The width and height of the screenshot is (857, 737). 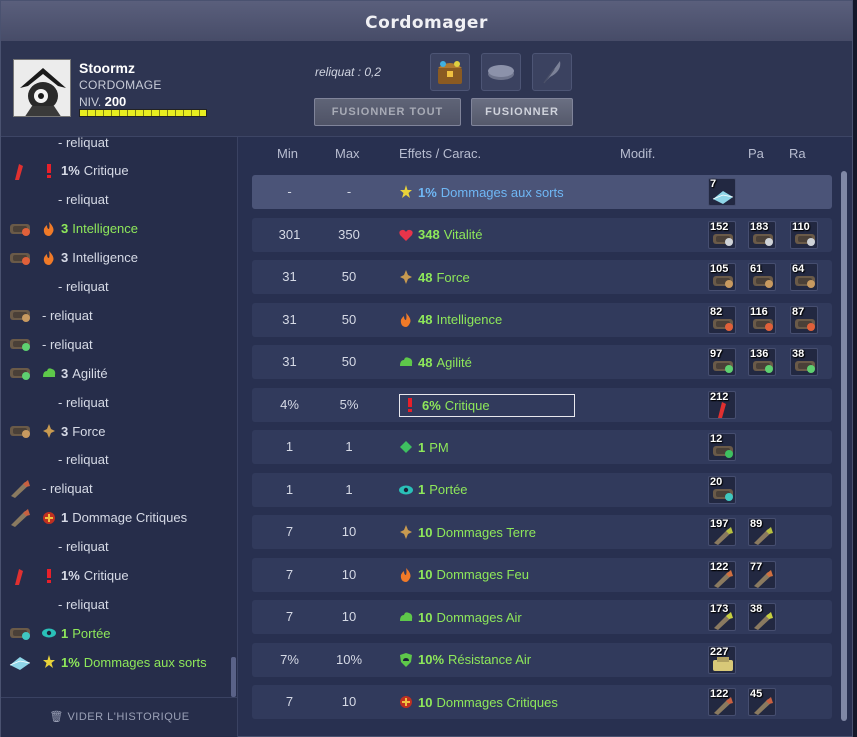 I want to click on rune-vit-icon: 152, so click(x=722, y=234).